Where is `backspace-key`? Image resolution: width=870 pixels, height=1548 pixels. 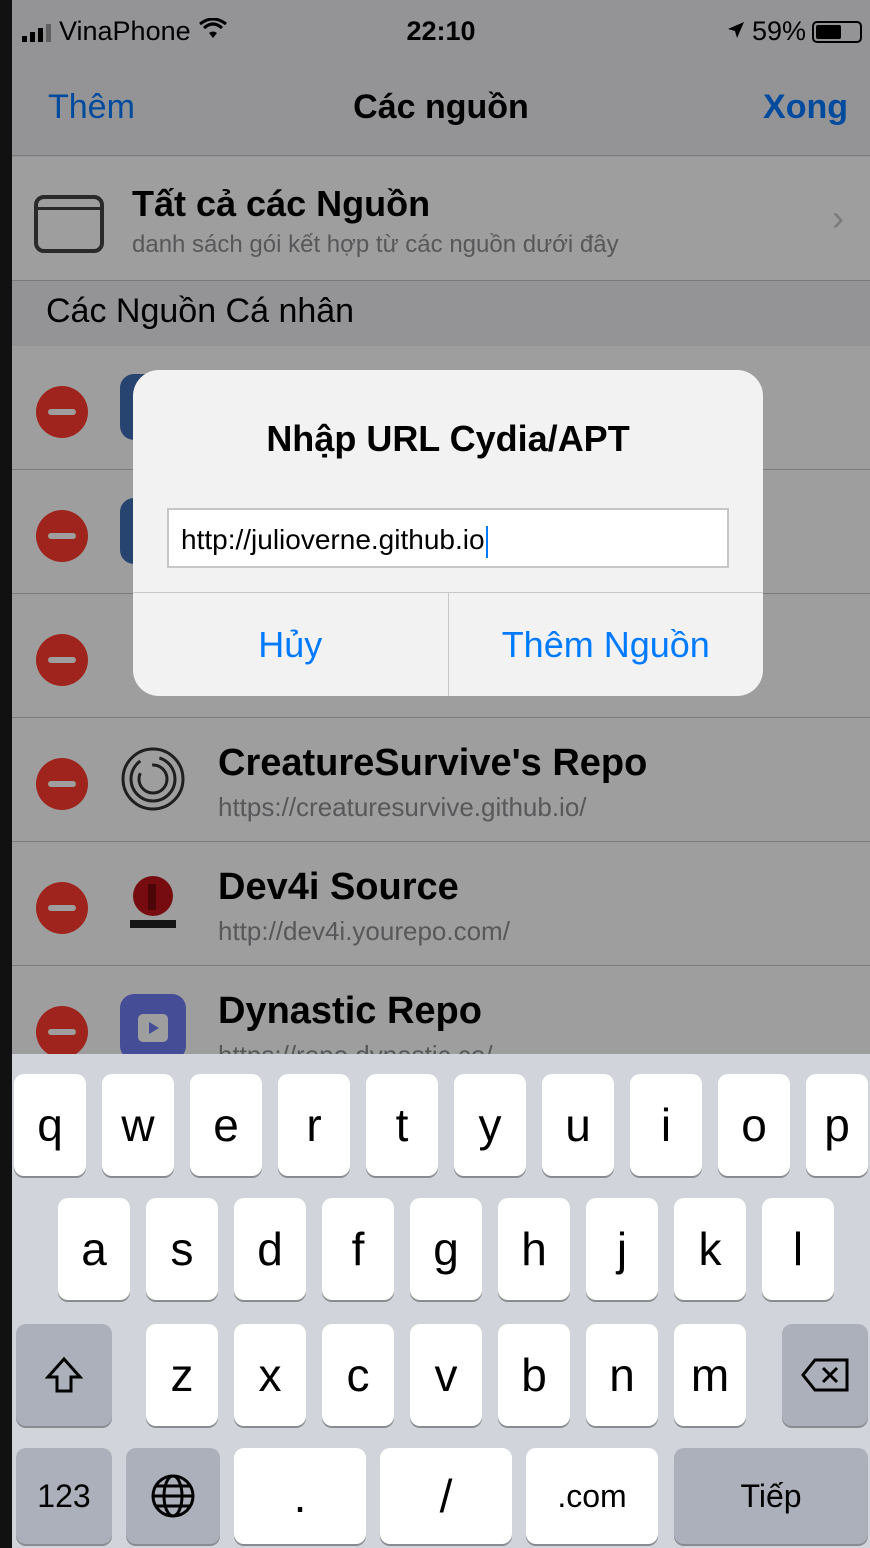 backspace-key is located at coordinates (825, 1375).